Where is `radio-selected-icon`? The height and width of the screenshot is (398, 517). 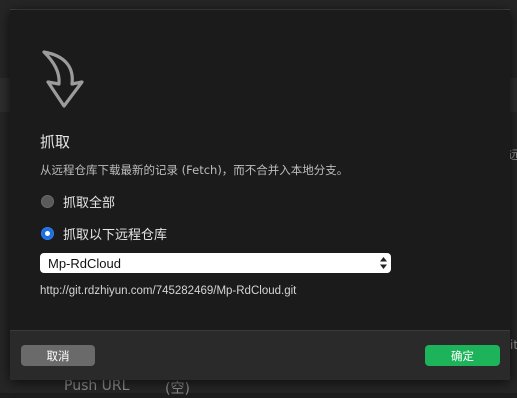 radio-selected-icon is located at coordinates (47, 233).